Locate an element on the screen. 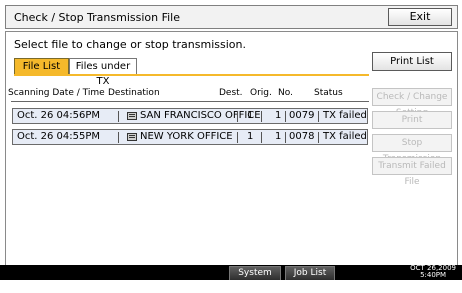  header-orig: Orig. is located at coordinates (261, 93).